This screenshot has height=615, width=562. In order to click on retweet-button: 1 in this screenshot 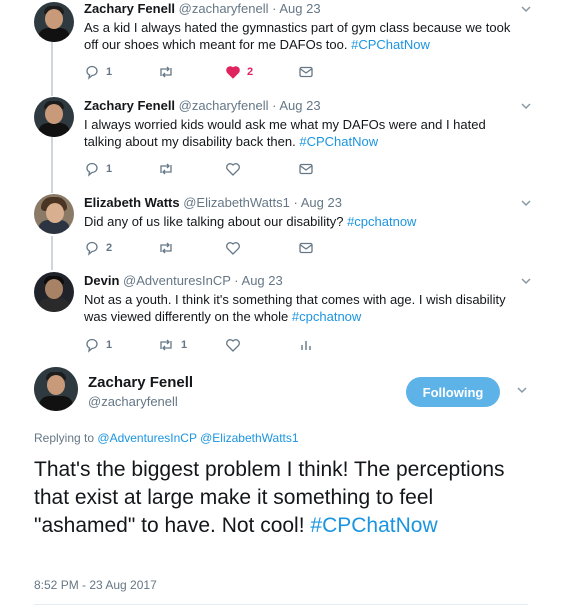, I will do `click(172, 345)`.